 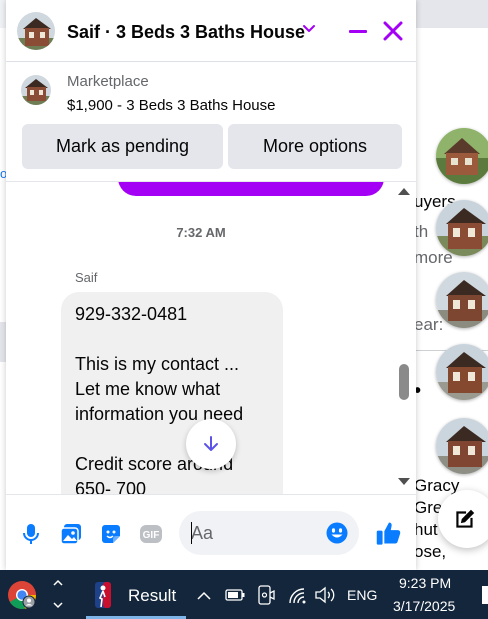 What do you see at coordinates (362, 595) in the screenshot?
I see `input-language: ENG` at bounding box center [362, 595].